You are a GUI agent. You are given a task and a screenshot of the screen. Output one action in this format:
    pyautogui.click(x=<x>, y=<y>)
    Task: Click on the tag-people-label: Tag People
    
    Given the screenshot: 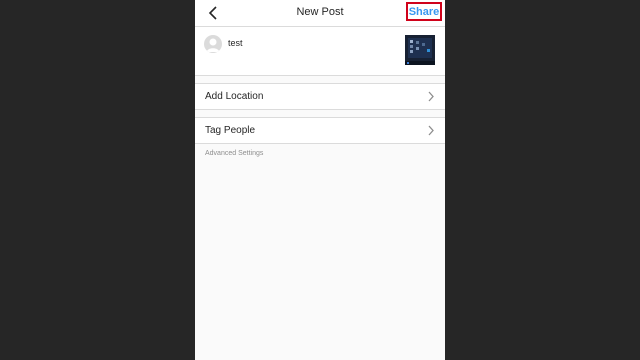 What is the action you would take?
    pyautogui.click(x=230, y=130)
    